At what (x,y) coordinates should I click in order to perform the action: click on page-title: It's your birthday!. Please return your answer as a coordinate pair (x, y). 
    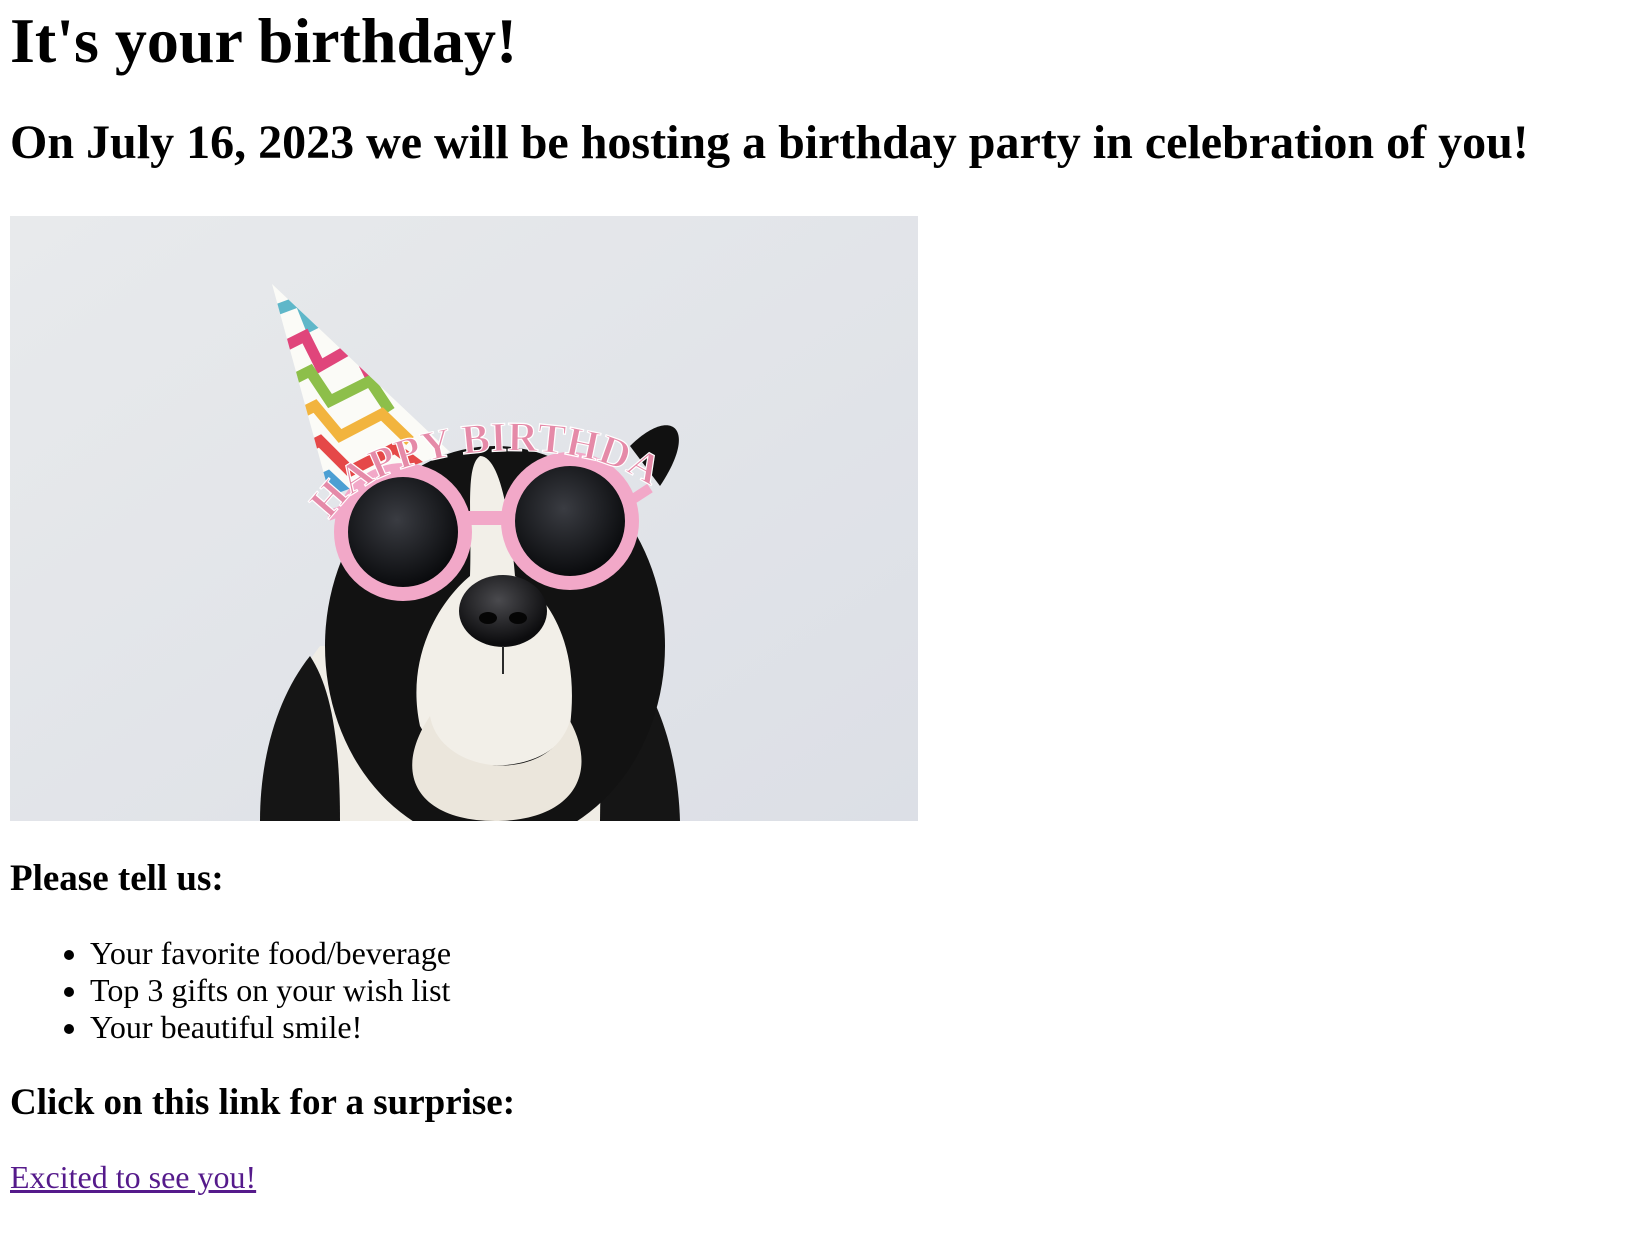
    Looking at the image, I should click on (264, 40).